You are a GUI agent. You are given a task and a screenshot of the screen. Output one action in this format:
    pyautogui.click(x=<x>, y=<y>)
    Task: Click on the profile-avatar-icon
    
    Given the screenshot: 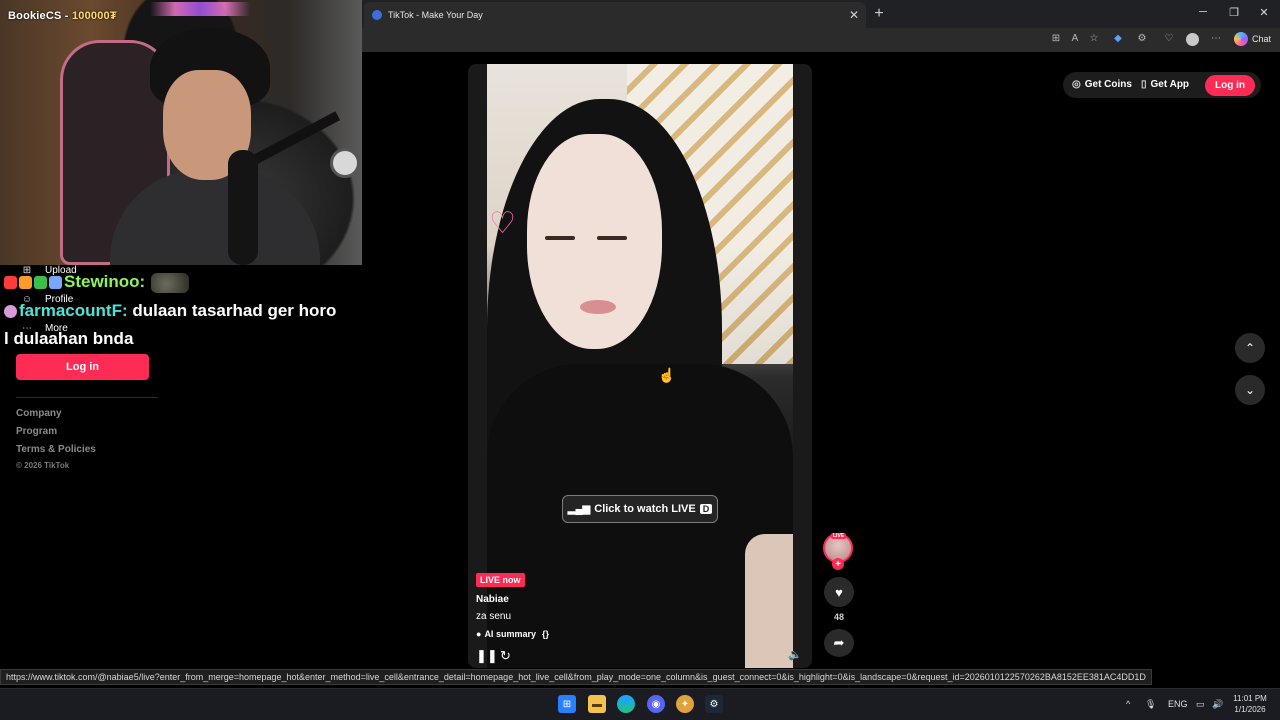 What is the action you would take?
    pyautogui.click(x=1192, y=39)
    